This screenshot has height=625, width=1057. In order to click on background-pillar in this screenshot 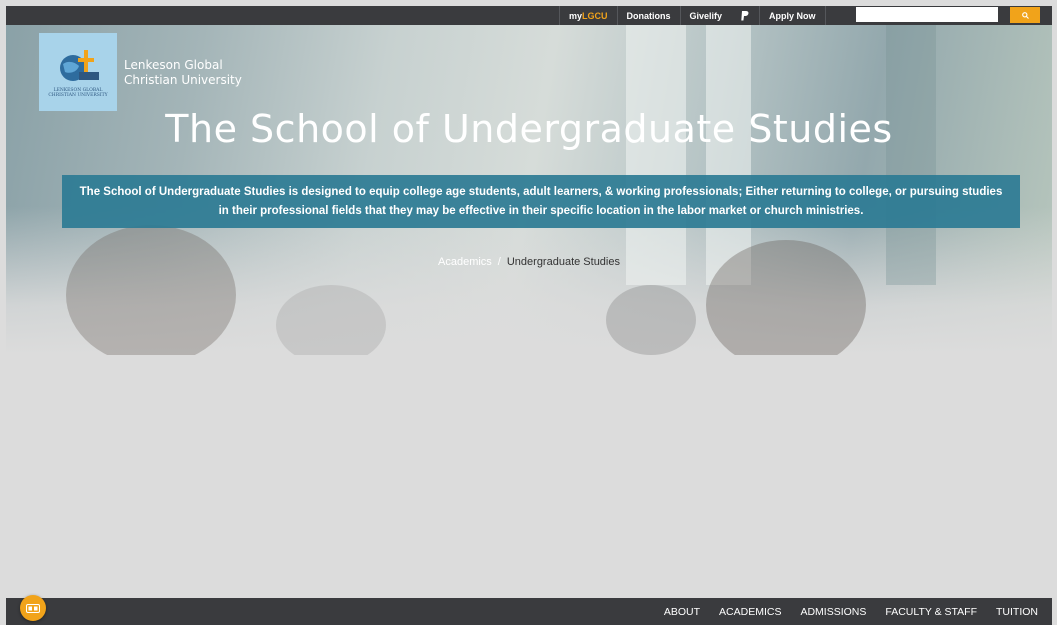, I will do `click(911, 155)`.